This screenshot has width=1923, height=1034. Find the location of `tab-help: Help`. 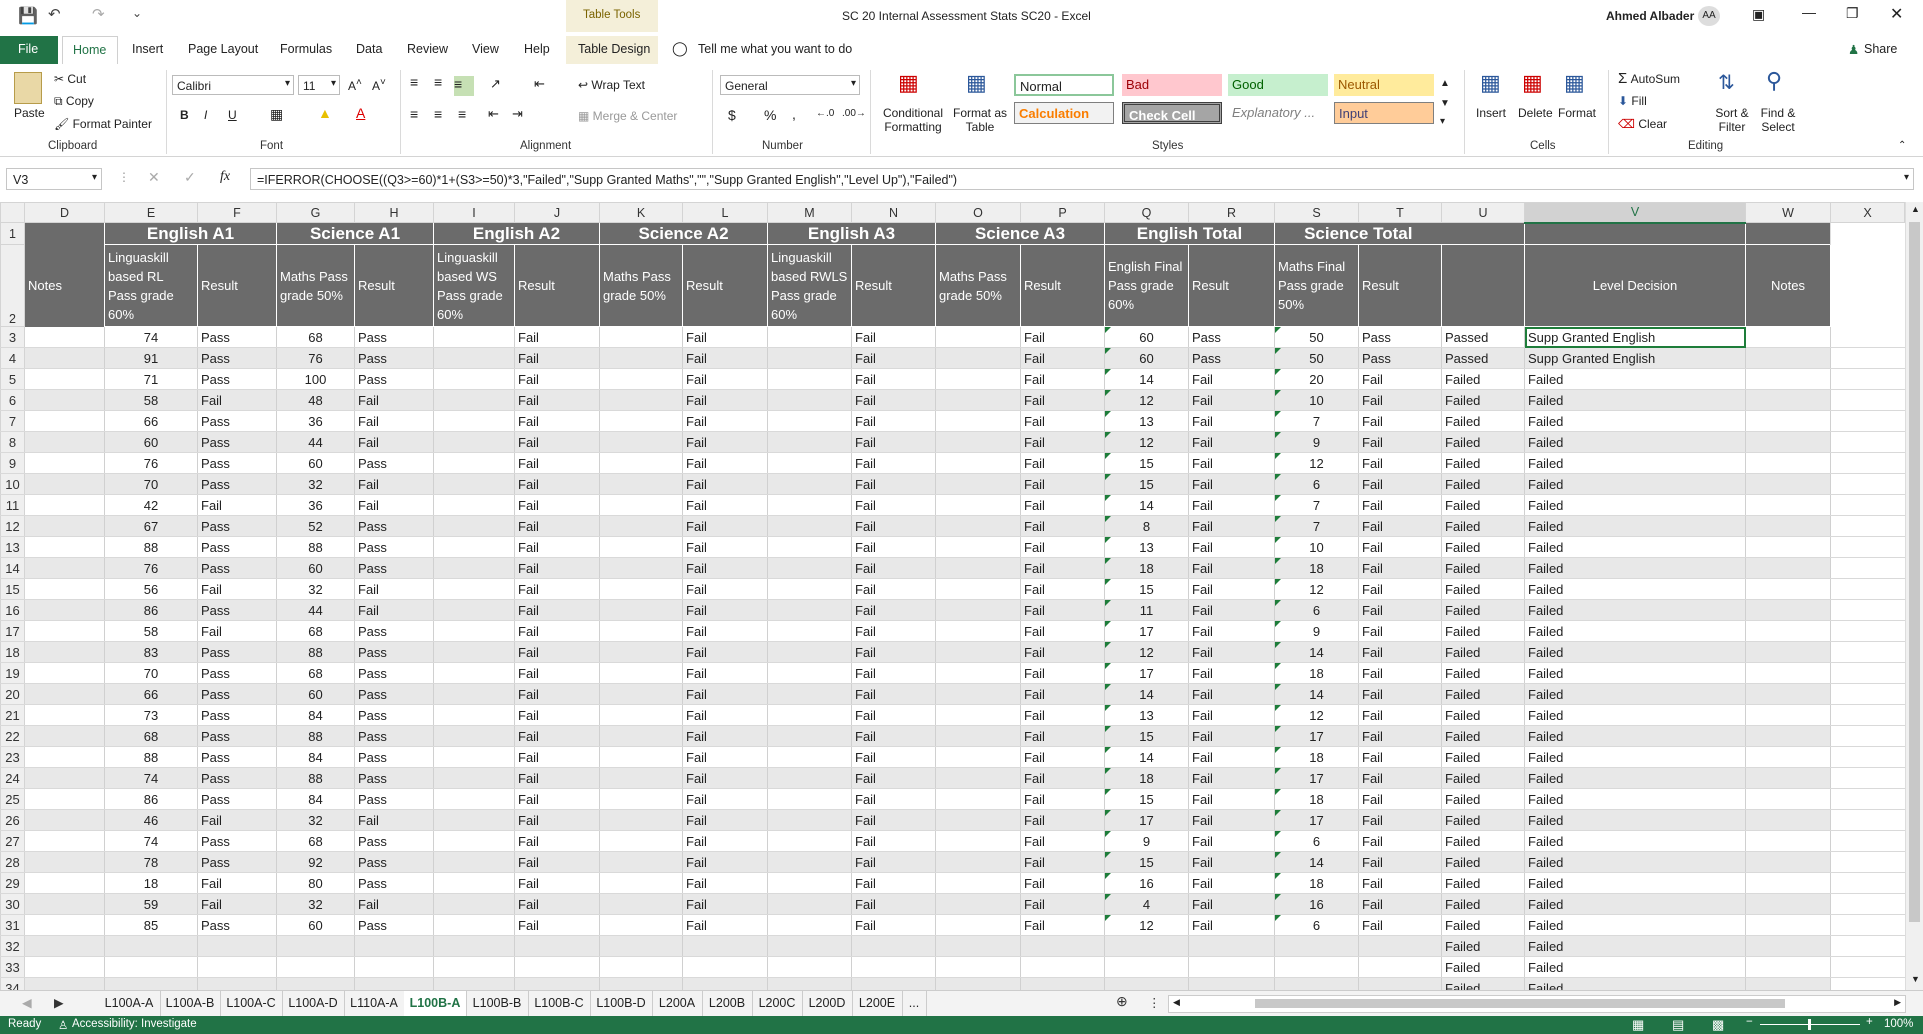

tab-help: Help is located at coordinates (537, 49).